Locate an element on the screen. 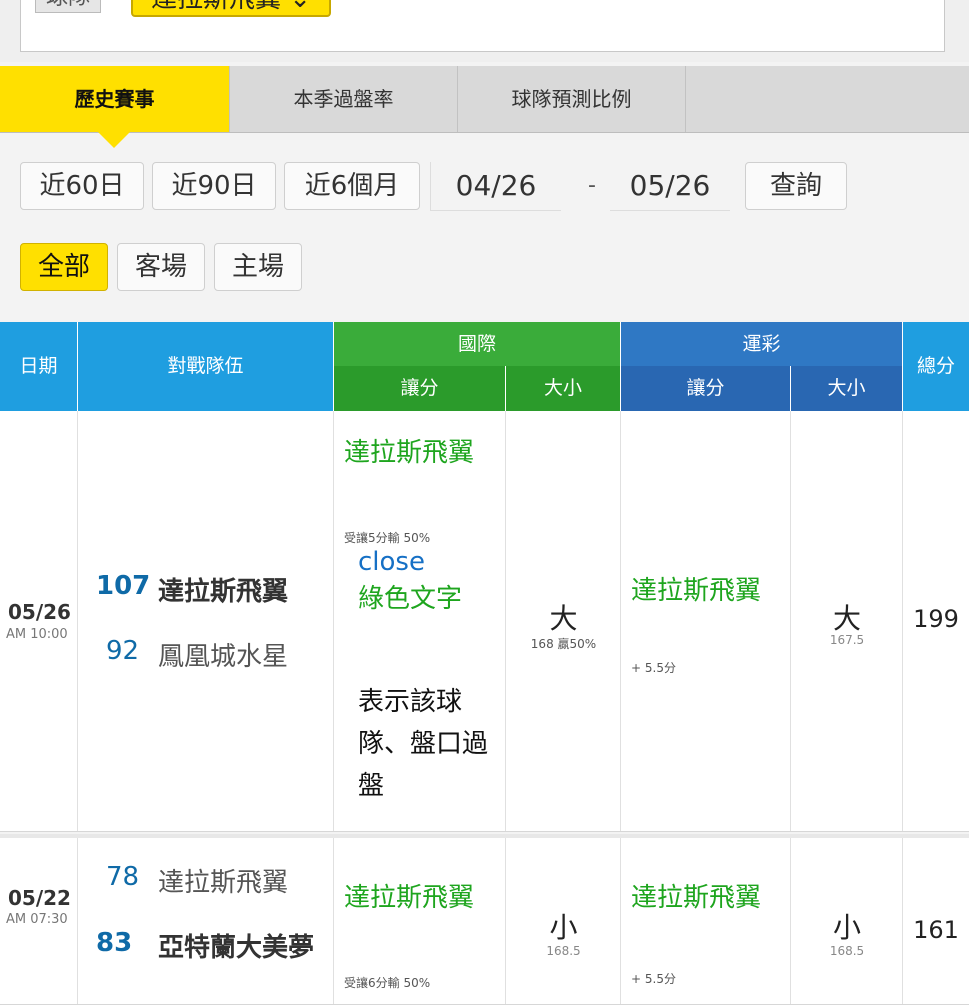  intl-ou-cell: 大 168 贏50% is located at coordinates (563, 621).